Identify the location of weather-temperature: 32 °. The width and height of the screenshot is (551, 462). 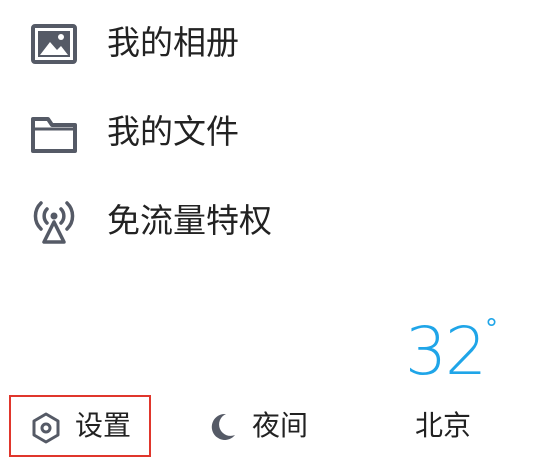
(460, 352).